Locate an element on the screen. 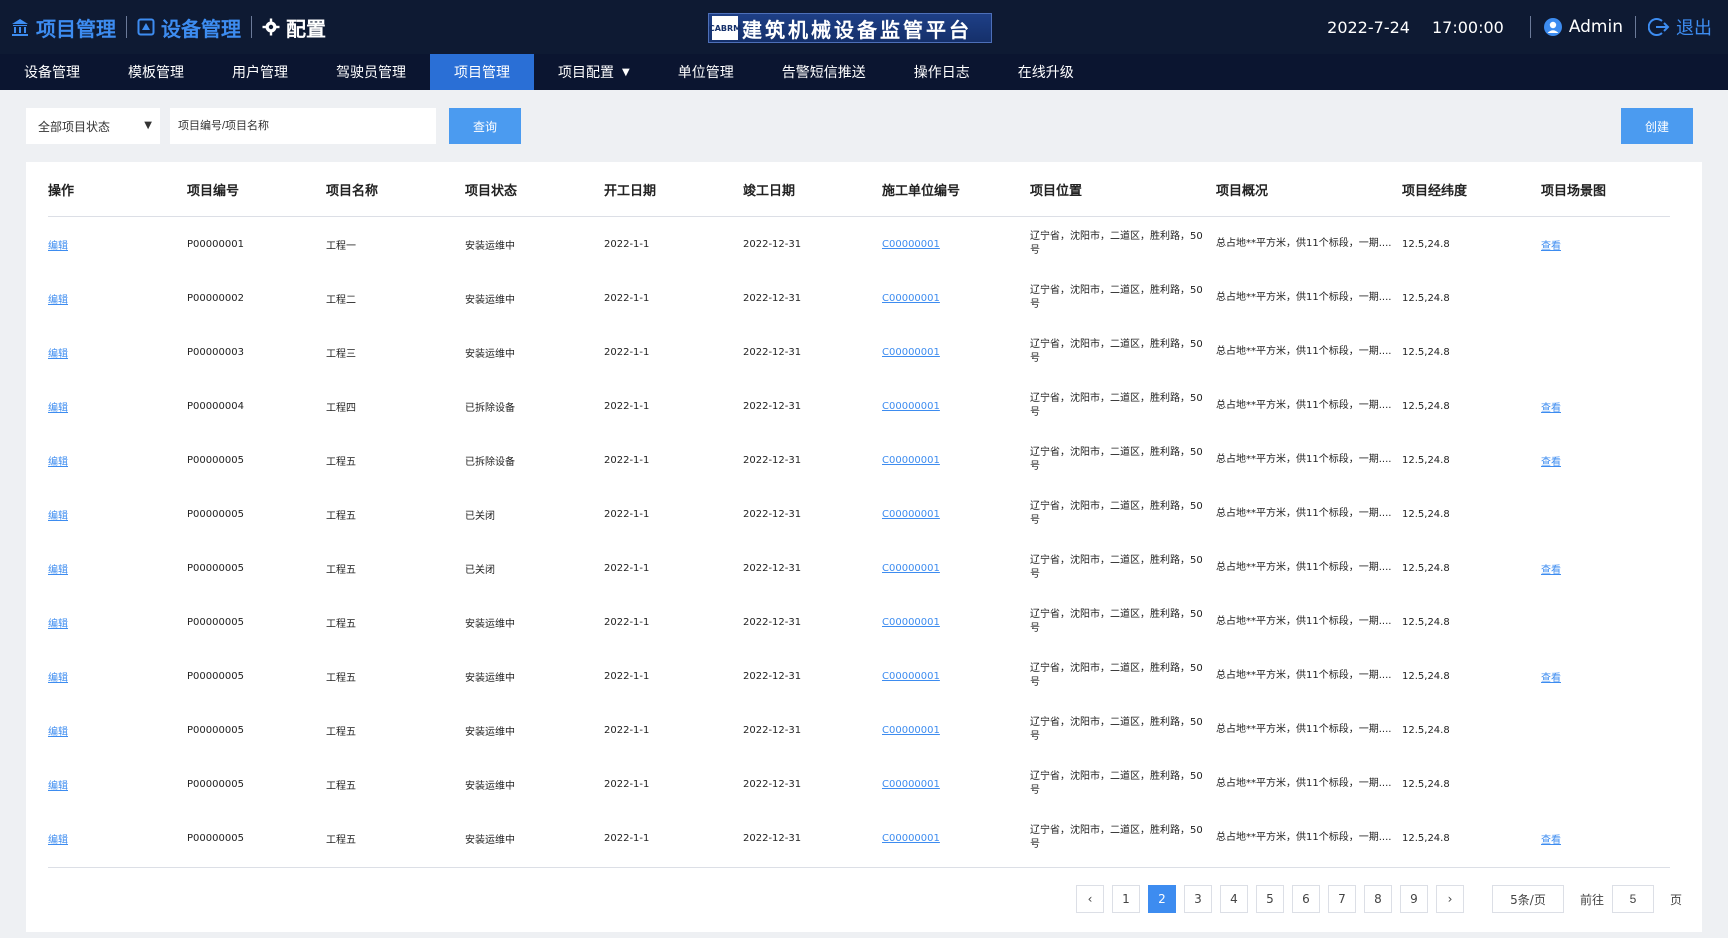  query-button: 查询 is located at coordinates (485, 126).